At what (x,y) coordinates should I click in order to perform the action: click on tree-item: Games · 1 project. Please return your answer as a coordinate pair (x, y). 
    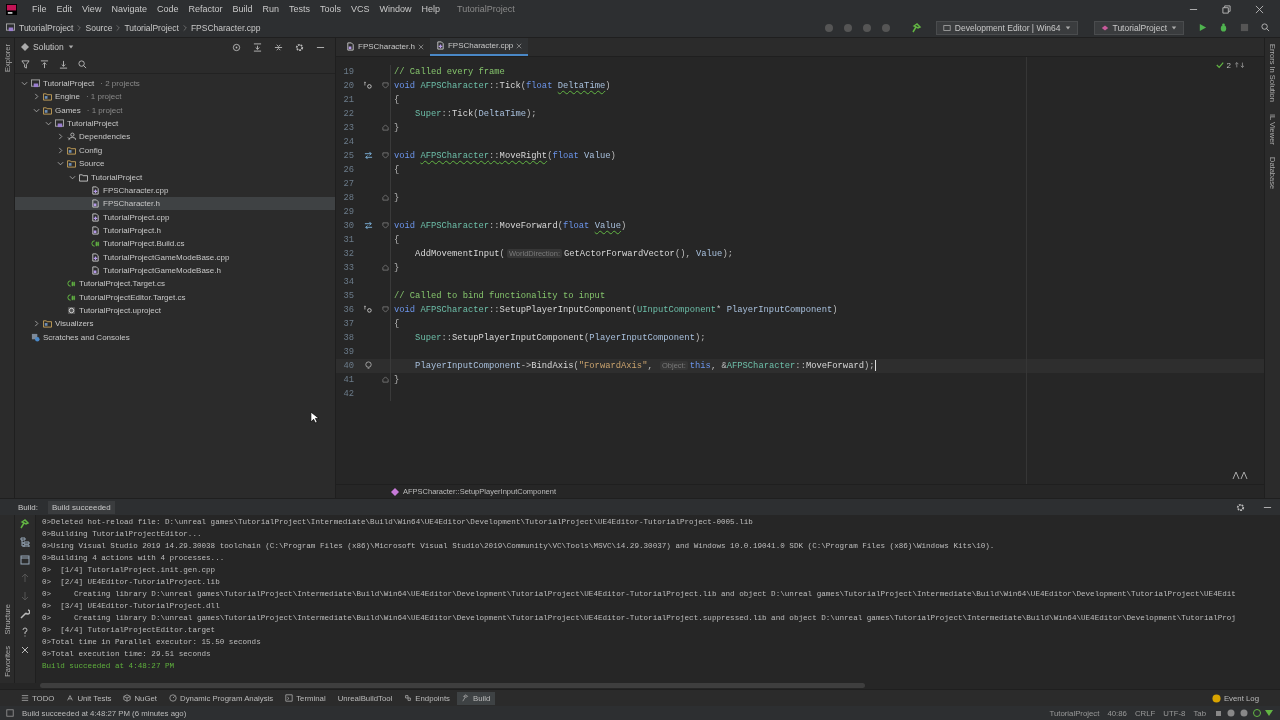
    Looking at the image, I should click on (175, 110).